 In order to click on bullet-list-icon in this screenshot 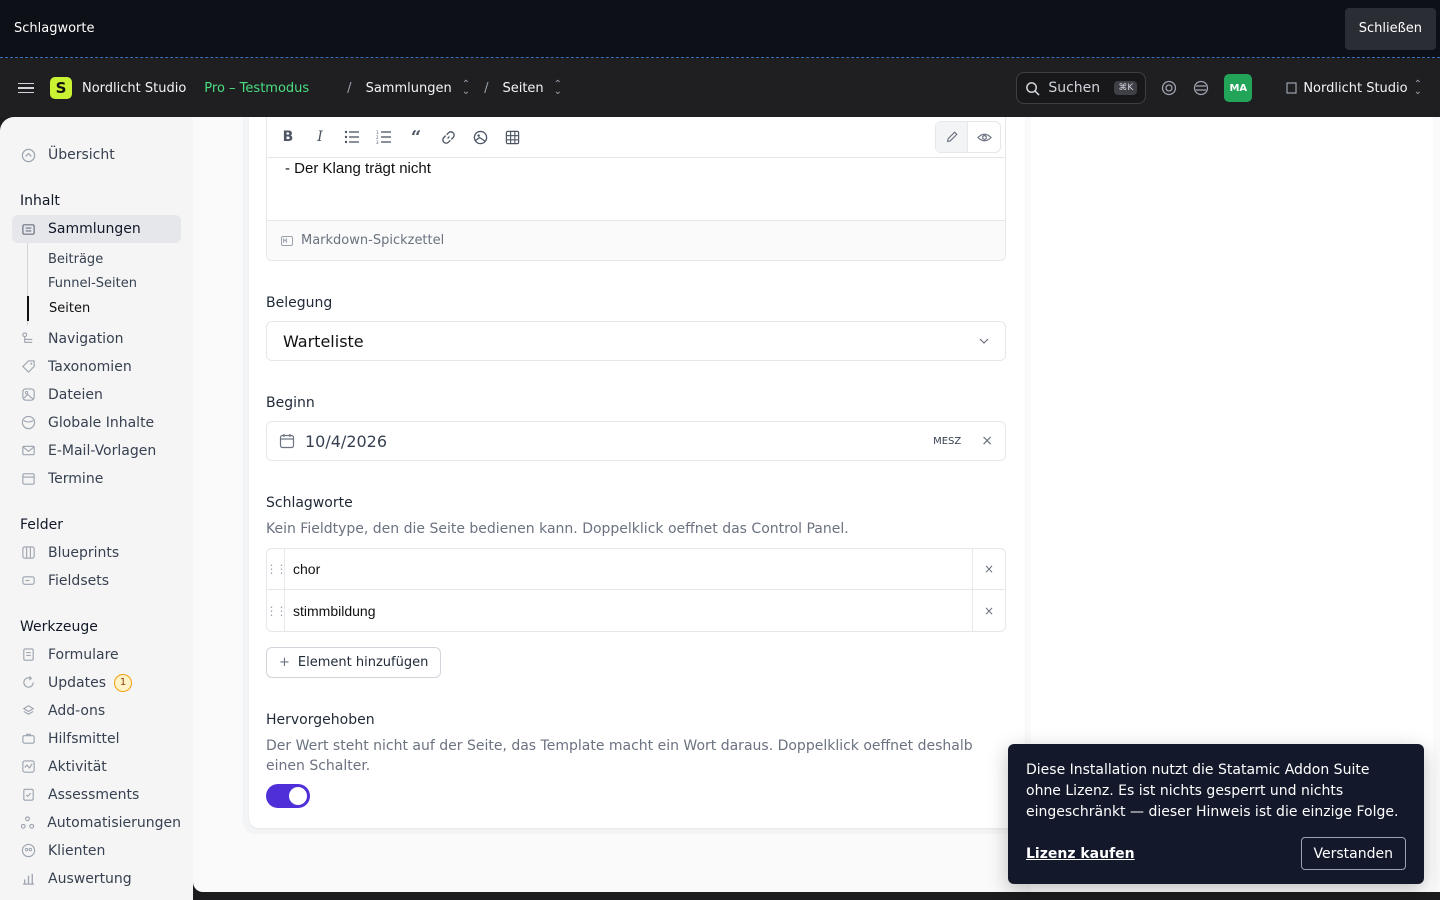, I will do `click(352, 137)`.